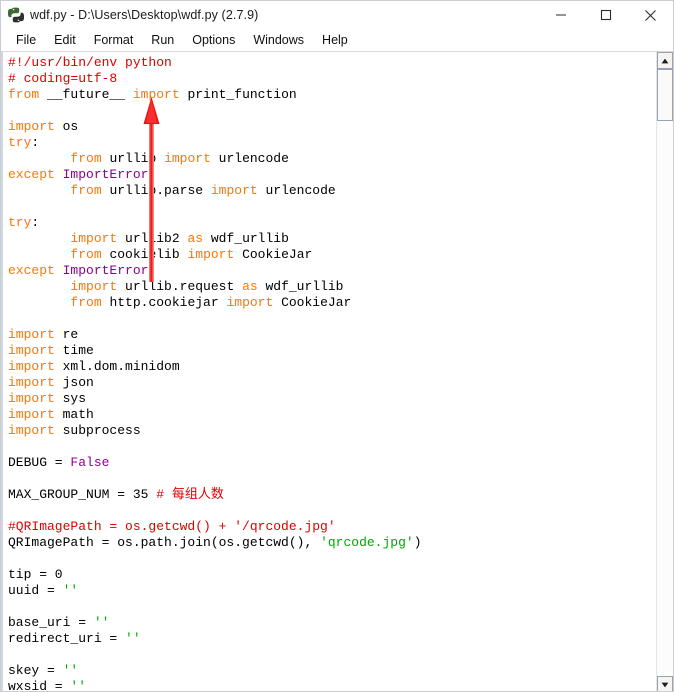  What do you see at coordinates (560, 15) in the screenshot?
I see `minimize-button` at bounding box center [560, 15].